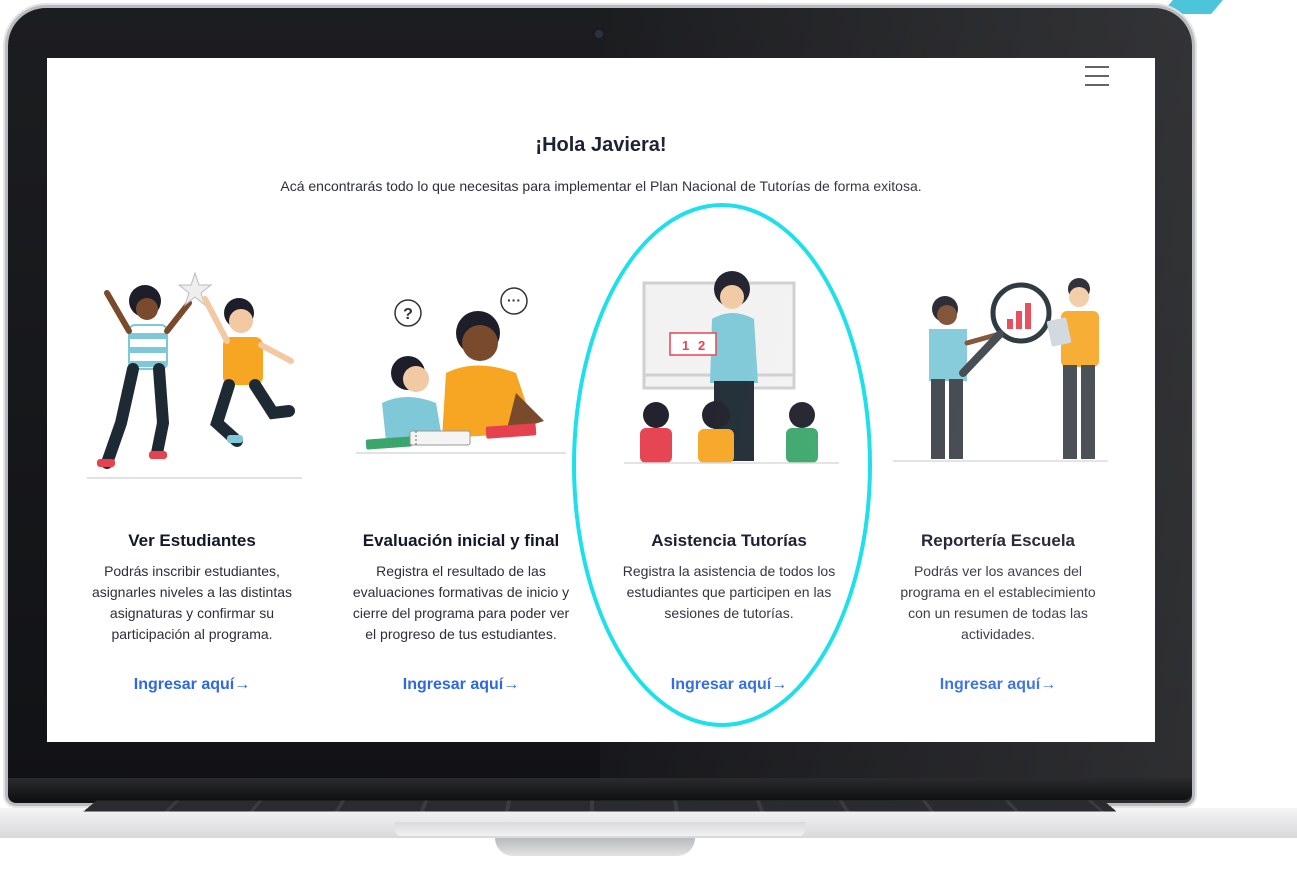 This screenshot has height=884, width=1297. I want to click on laptop-hinge, so click(600, 789).